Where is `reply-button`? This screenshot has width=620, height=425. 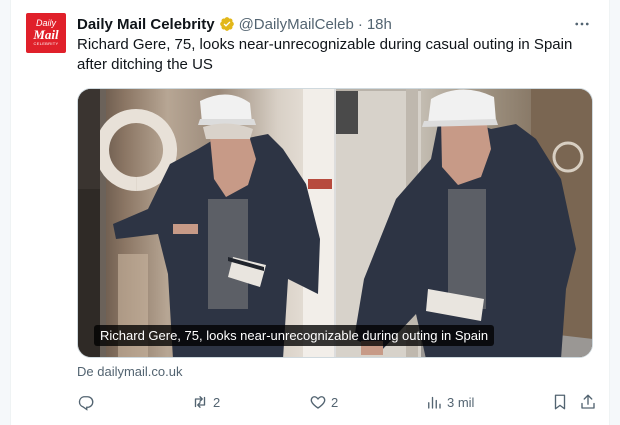
reply-button is located at coordinates (88, 402).